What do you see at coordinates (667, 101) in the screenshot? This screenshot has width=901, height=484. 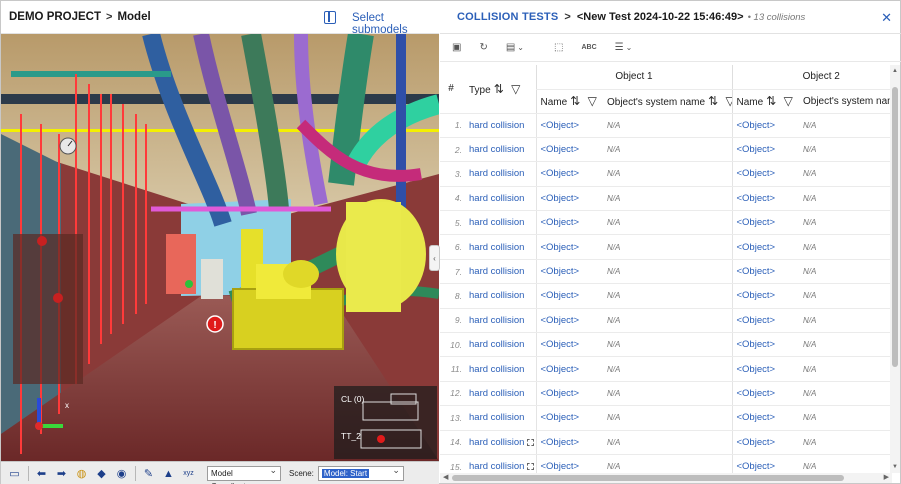 I see `col-header-sys1: Object's system name⇅ ▽` at bounding box center [667, 101].